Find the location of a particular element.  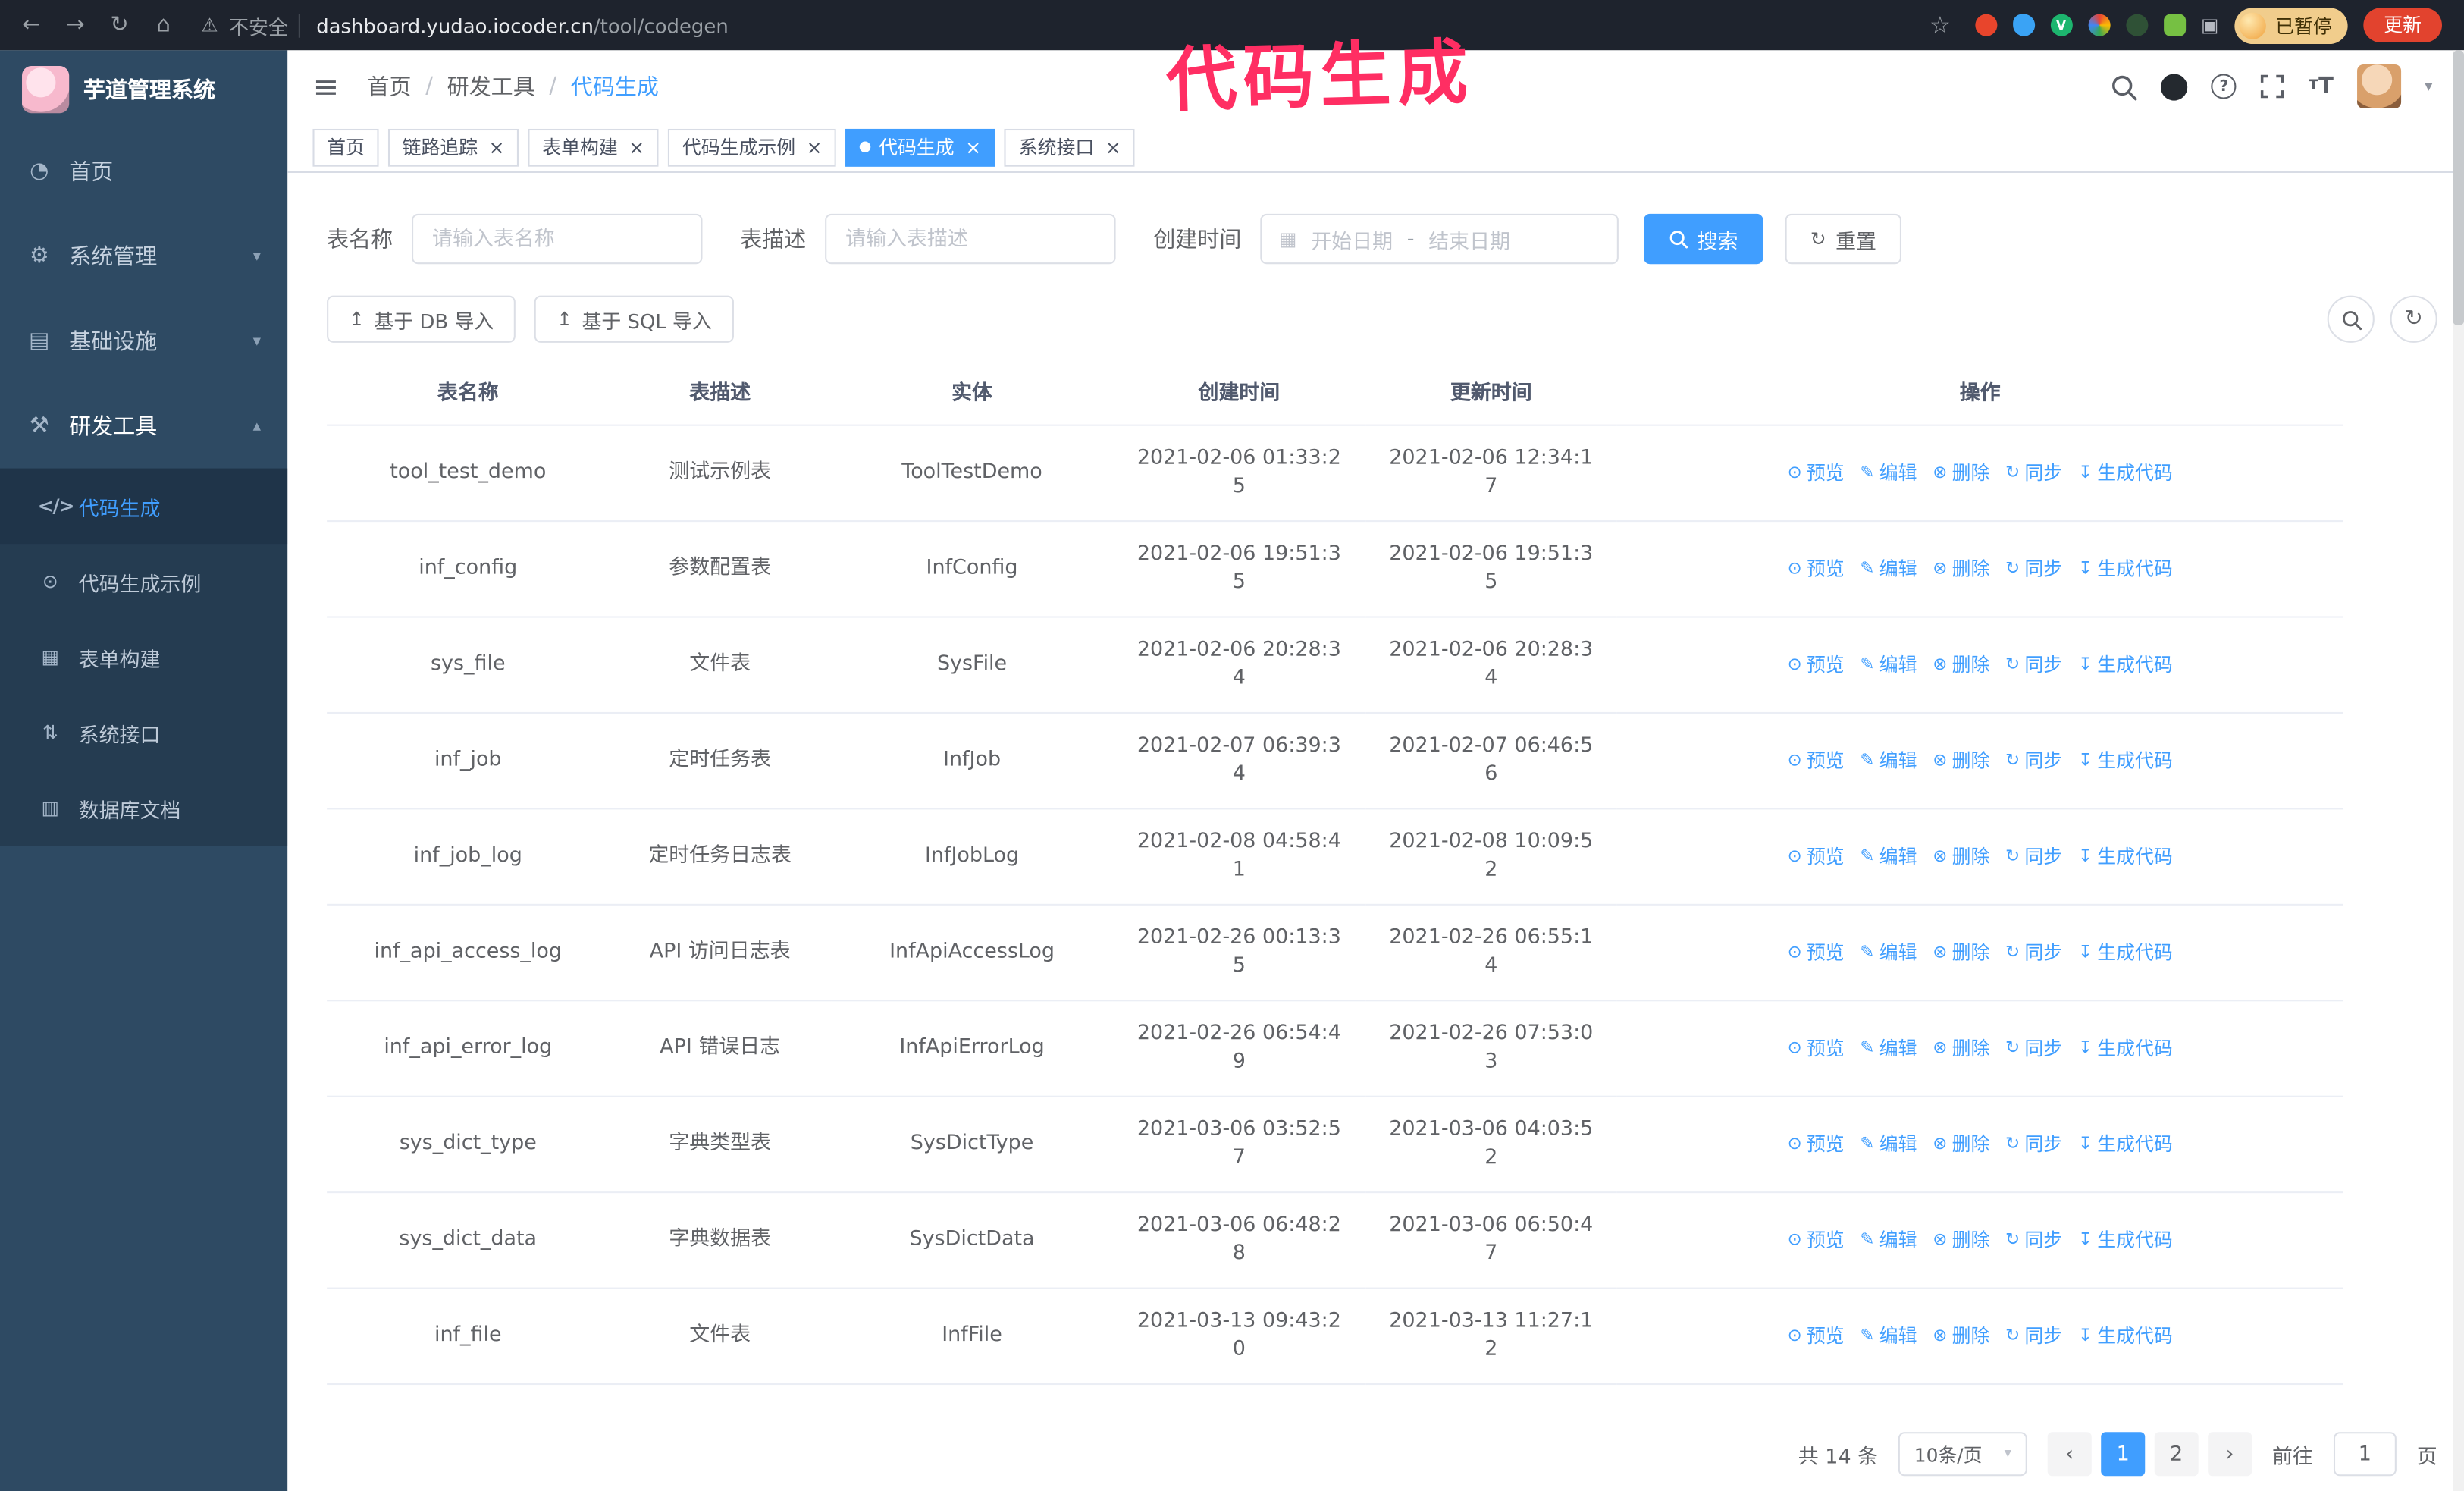

tab-codegen: 代码生成 × is located at coordinates (920, 146).